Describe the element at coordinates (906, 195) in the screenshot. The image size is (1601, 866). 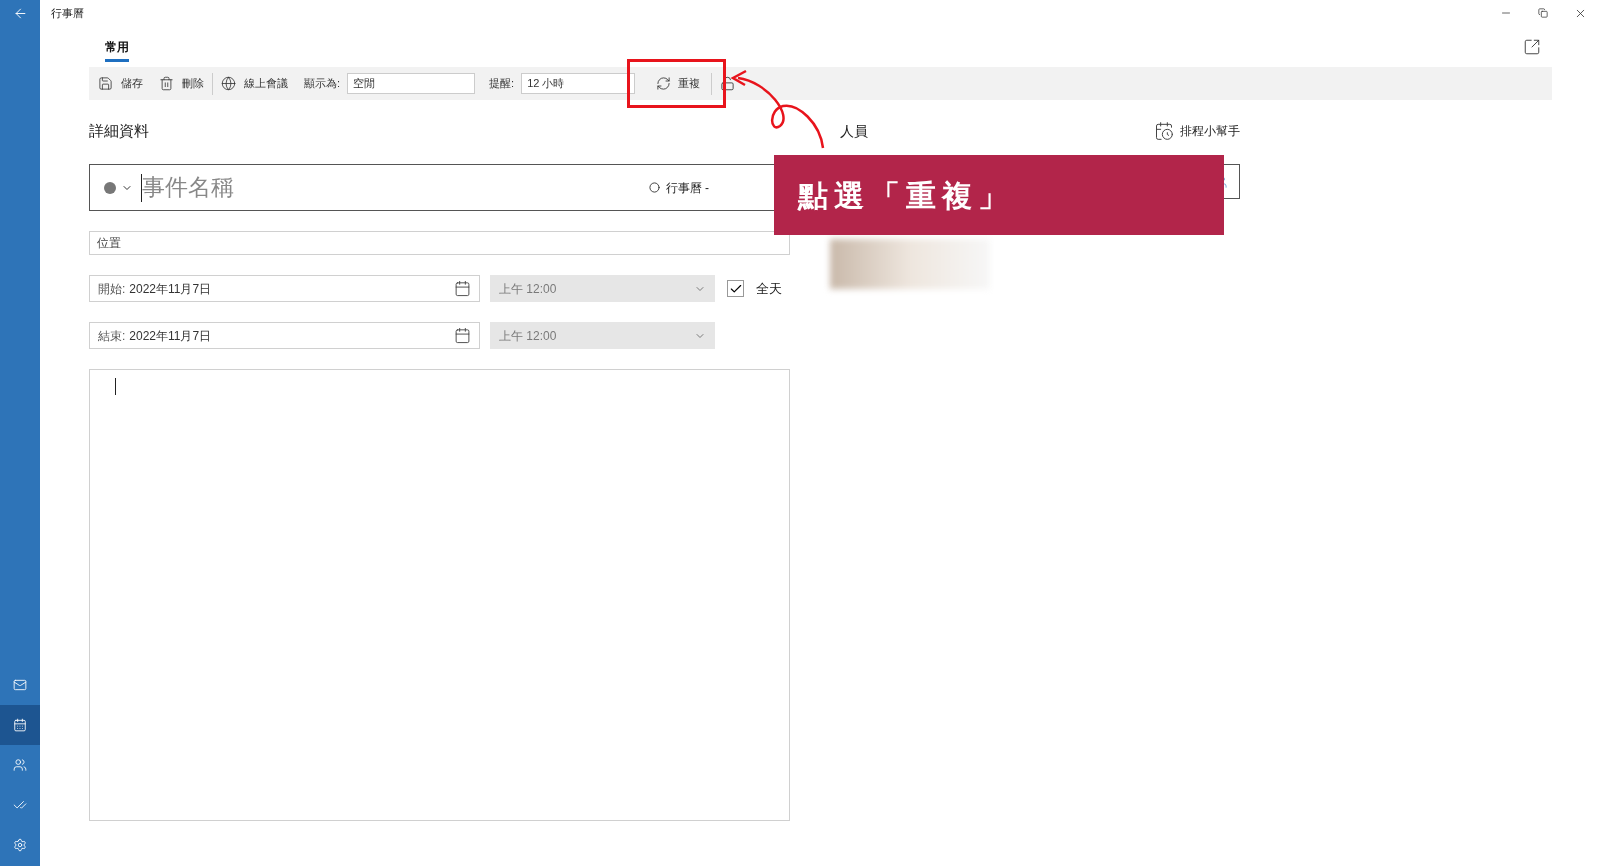
I see `annotation-text: 點選「重複」` at that location.